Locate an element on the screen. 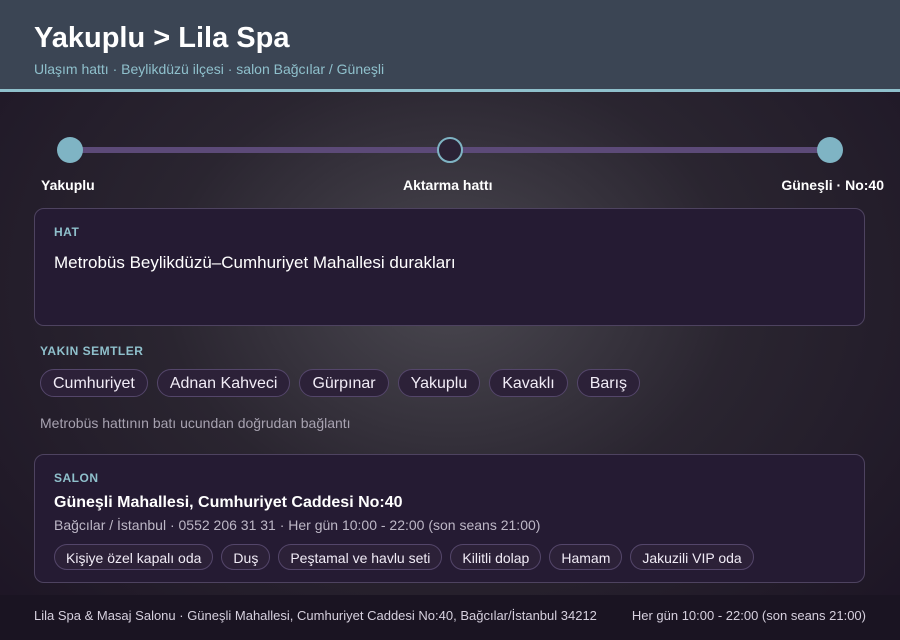 This screenshot has width=900, height=640. amenity-chip: Kilitli dolap is located at coordinates (496, 557).